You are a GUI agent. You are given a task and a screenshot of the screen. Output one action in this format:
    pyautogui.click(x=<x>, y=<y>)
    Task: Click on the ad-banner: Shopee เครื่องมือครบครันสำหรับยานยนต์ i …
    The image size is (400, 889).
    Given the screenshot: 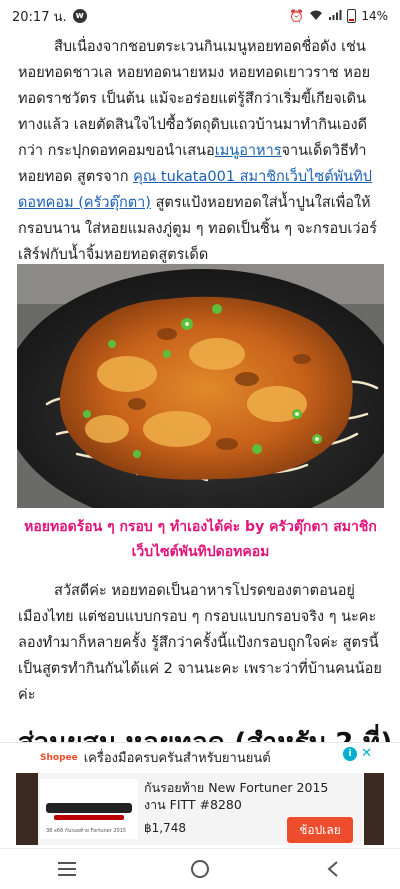 What is the action you would take?
    pyautogui.click(x=200, y=795)
    